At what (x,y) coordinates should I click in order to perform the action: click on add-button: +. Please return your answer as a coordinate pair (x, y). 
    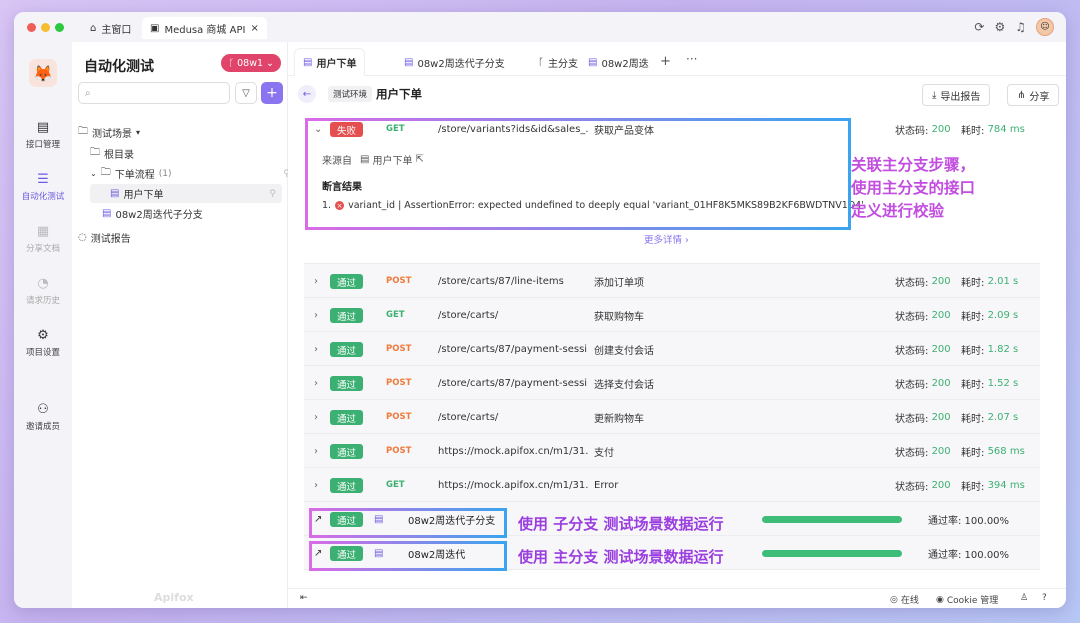
    Looking at the image, I should click on (272, 93).